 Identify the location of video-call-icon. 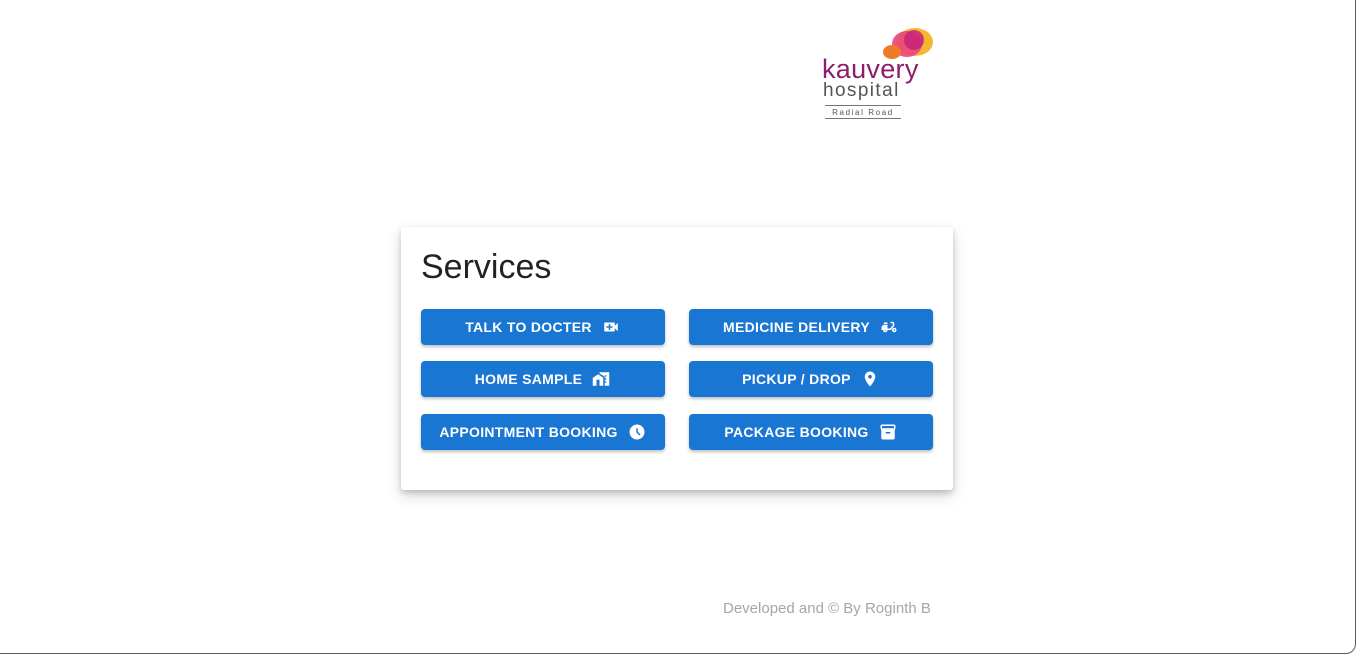
(611, 327).